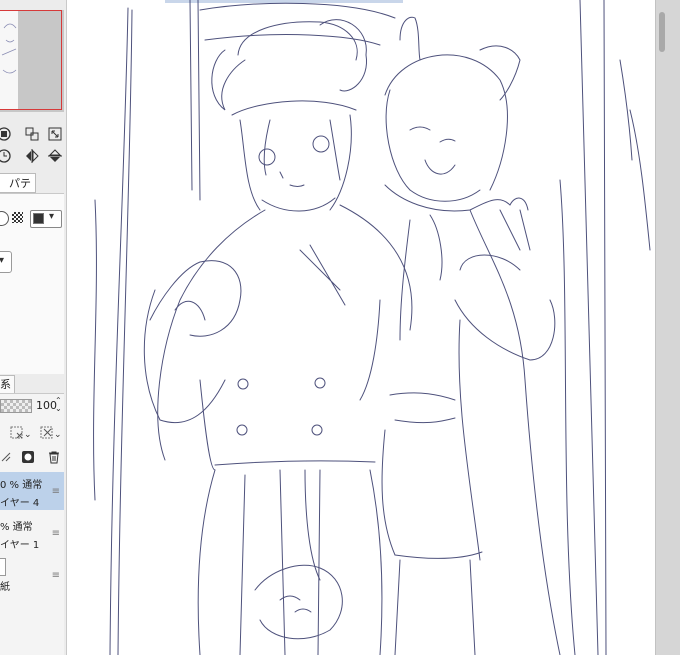 The width and height of the screenshot is (680, 655). What do you see at coordinates (667, 327) in the screenshot?
I see `vertical-scrollbar` at bounding box center [667, 327].